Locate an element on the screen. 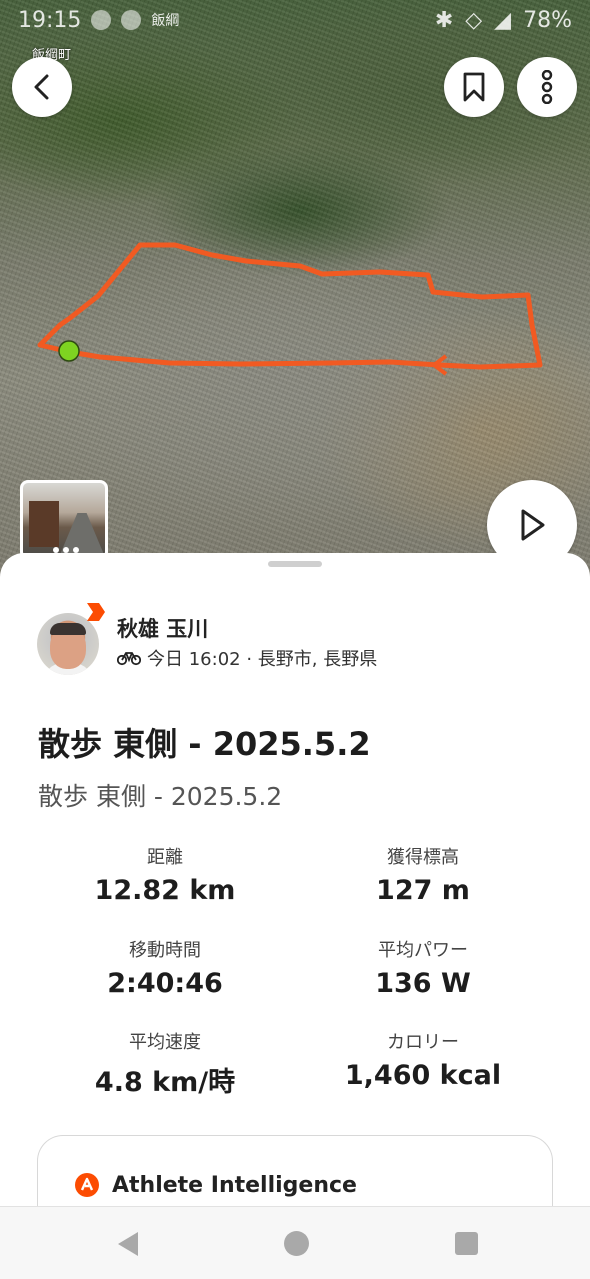 The height and width of the screenshot is (1279, 590). stat-moving-time: 移動時間 2:40:46 is located at coordinates (165, 967).